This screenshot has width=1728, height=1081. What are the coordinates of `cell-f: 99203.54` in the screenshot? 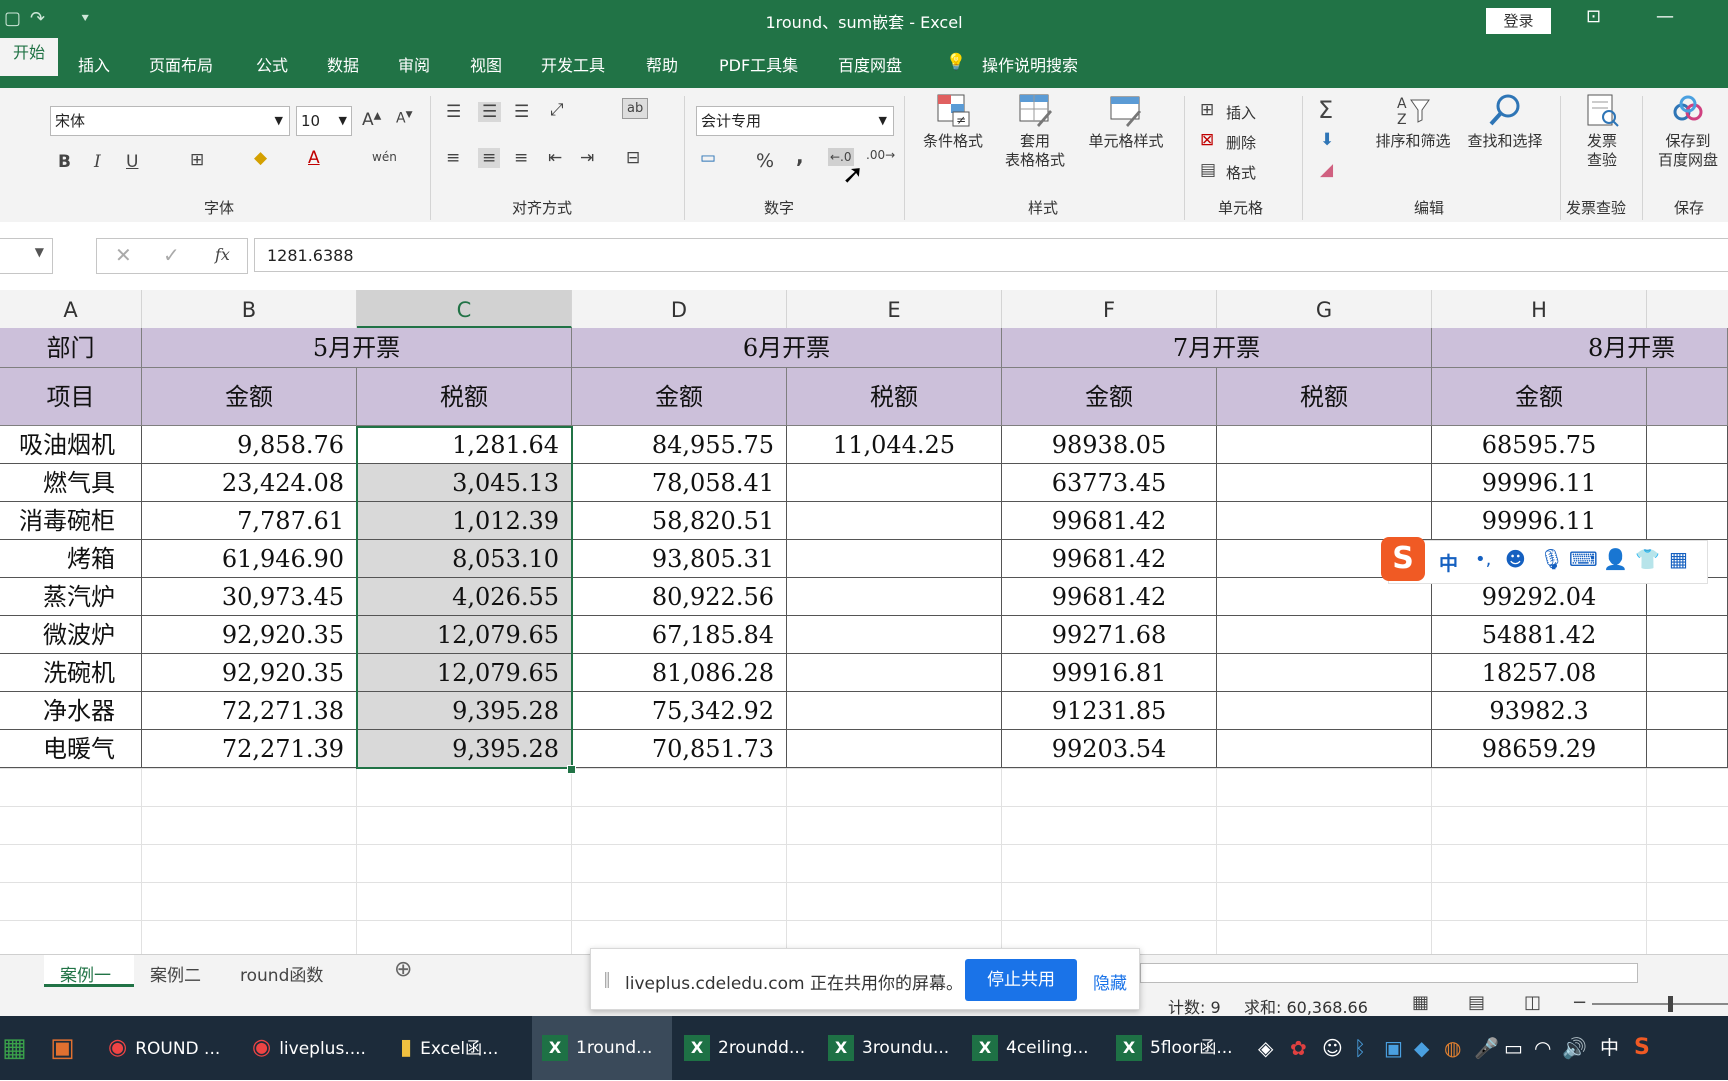 It's located at (1109, 749).